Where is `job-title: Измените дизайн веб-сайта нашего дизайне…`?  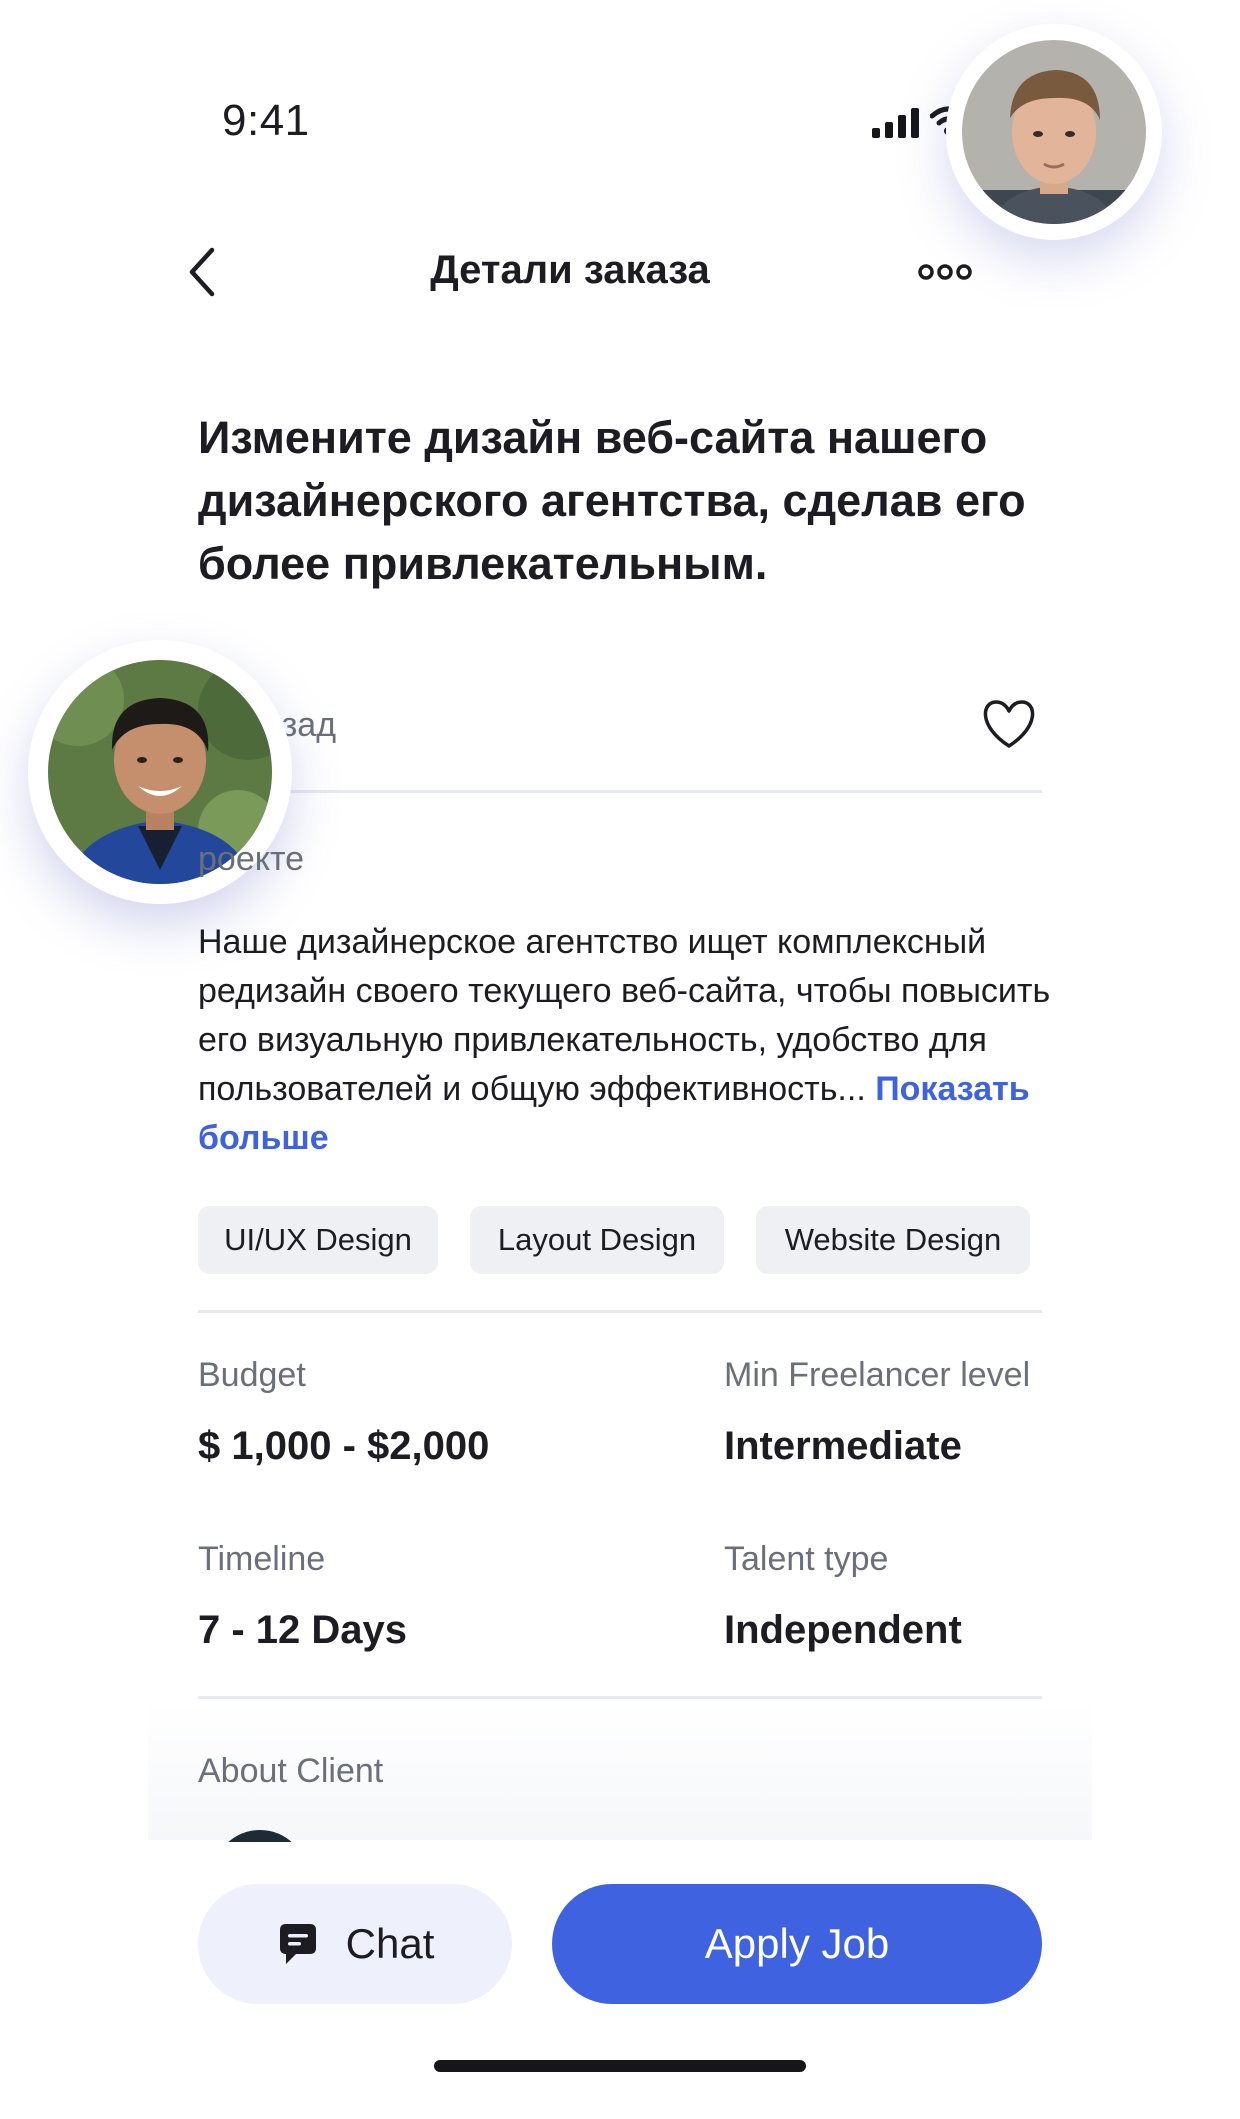 job-title: Измените дизайн веб-сайта нашего дизайне… is located at coordinates (612, 500).